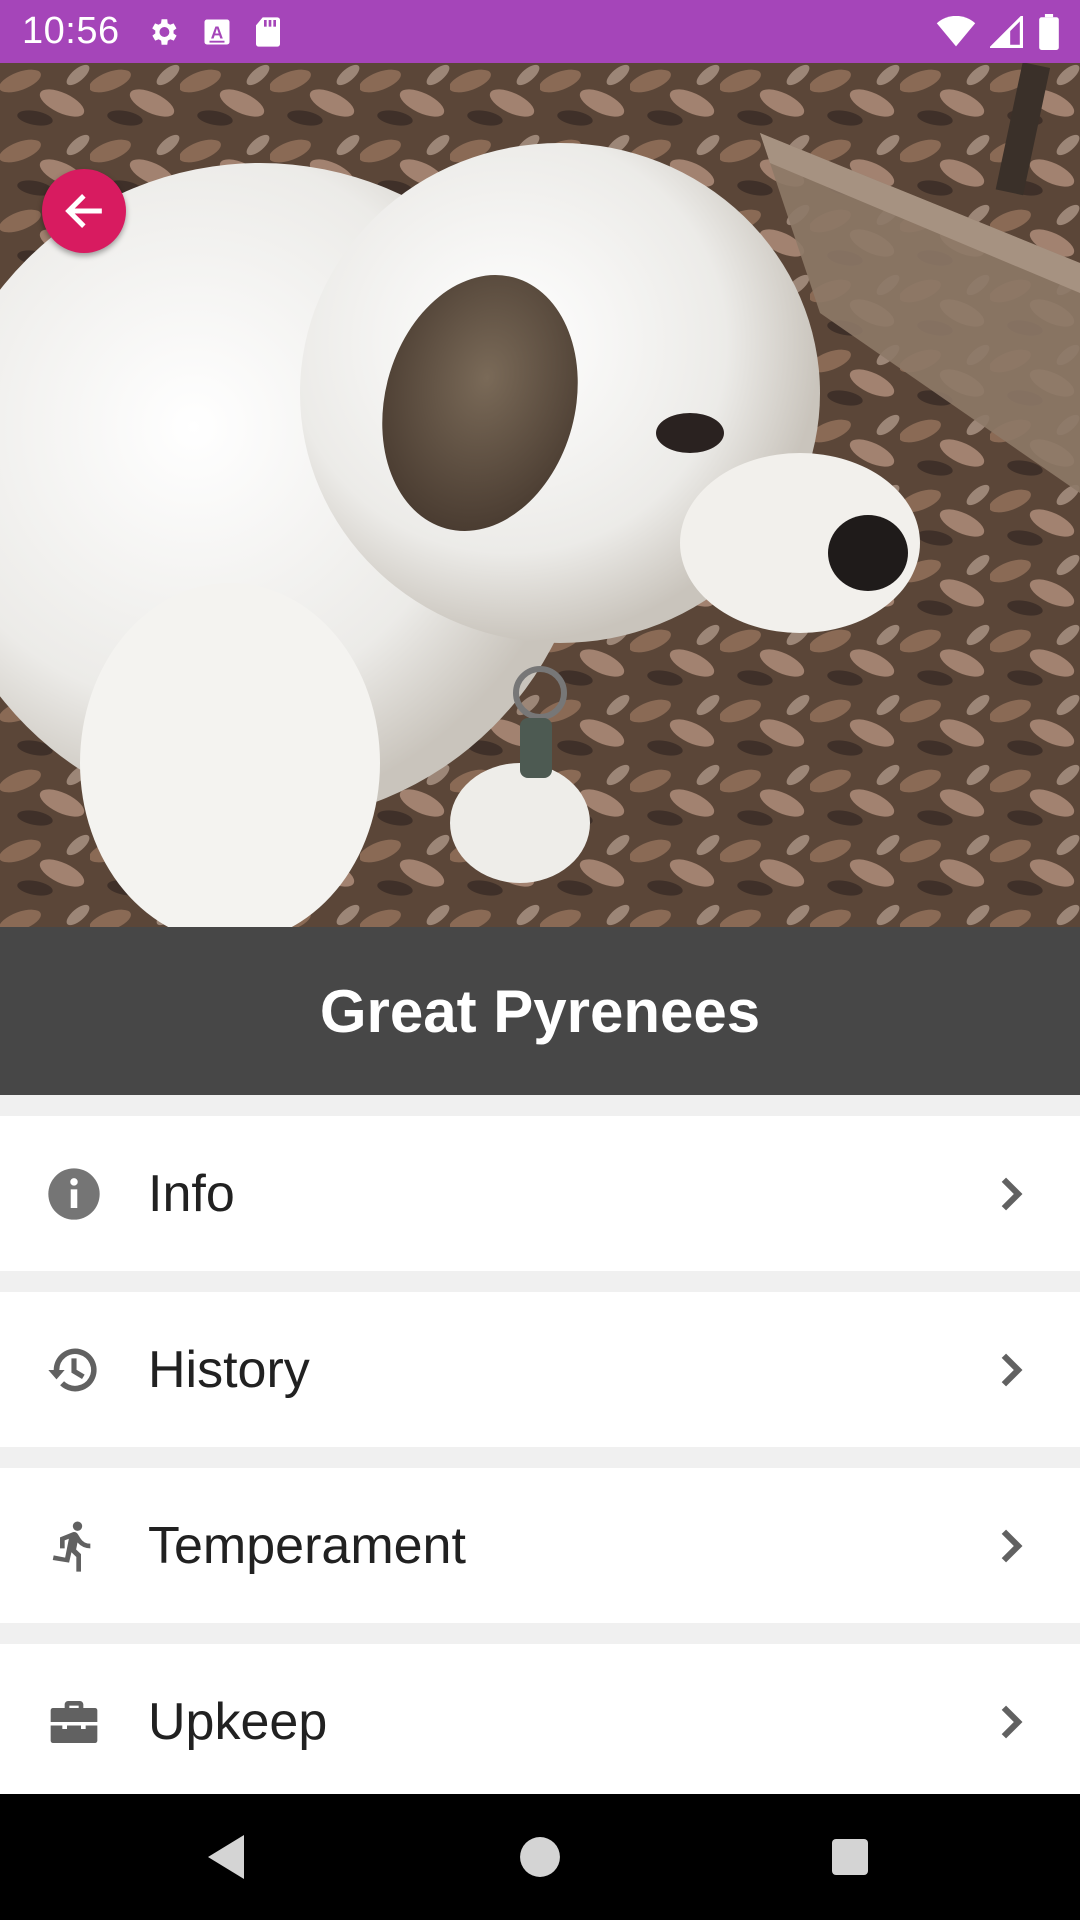 The image size is (1080, 1920). I want to click on nav-back-button, so click(226, 1857).